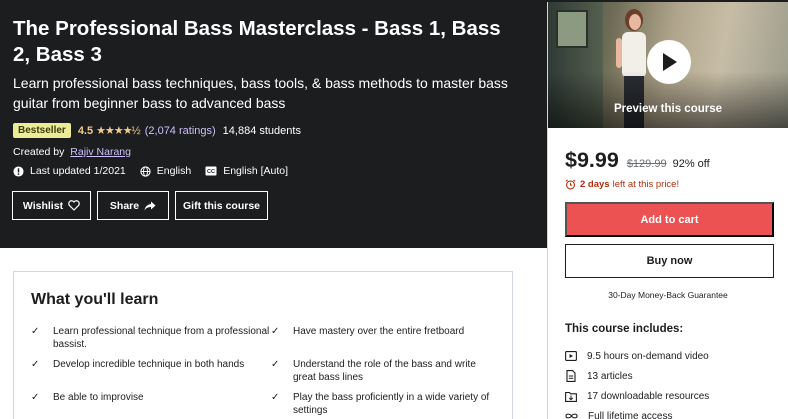 This screenshot has height=419, width=788. I want to click on students-count: 14,884 students, so click(261, 130).